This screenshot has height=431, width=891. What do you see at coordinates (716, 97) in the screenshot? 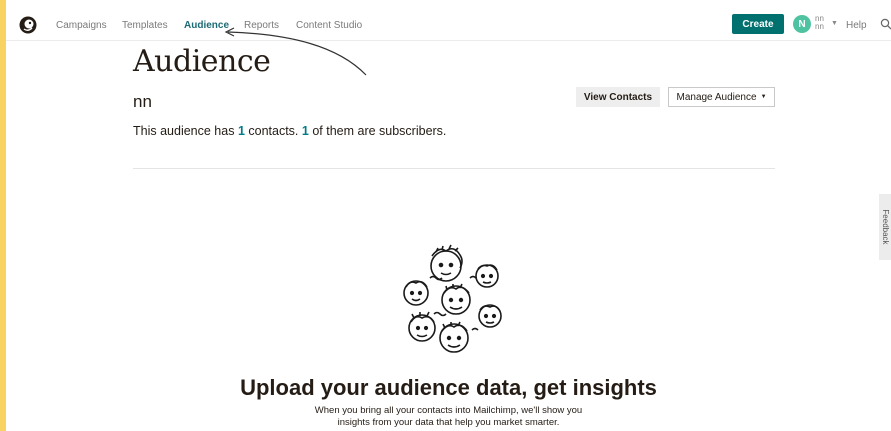
I see `manage-audience-label: Manage Audience` at bounding box center [716, 97].